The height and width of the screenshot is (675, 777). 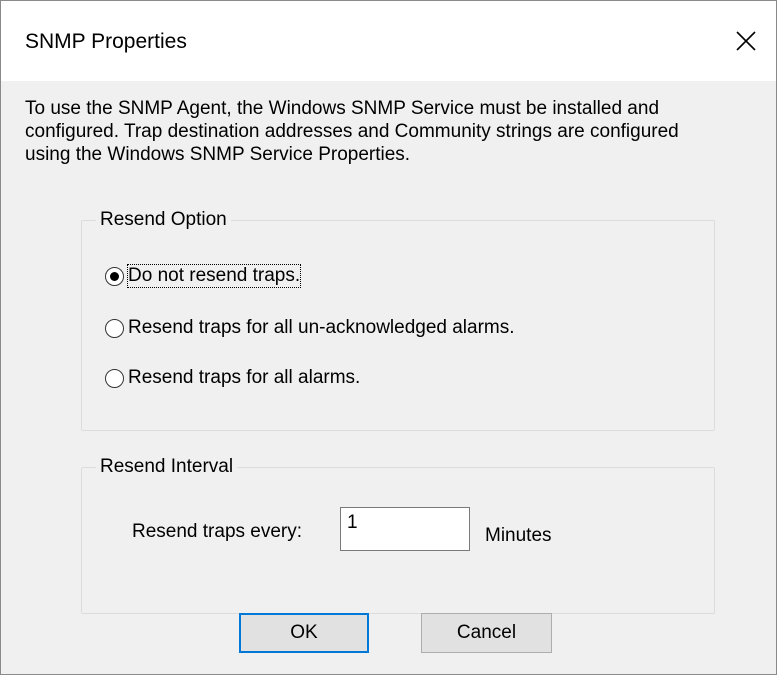 What do you see at coordinates (405, 529) in the screenshot?
I see `resend-interval-input` at bounding box center [405, 529].